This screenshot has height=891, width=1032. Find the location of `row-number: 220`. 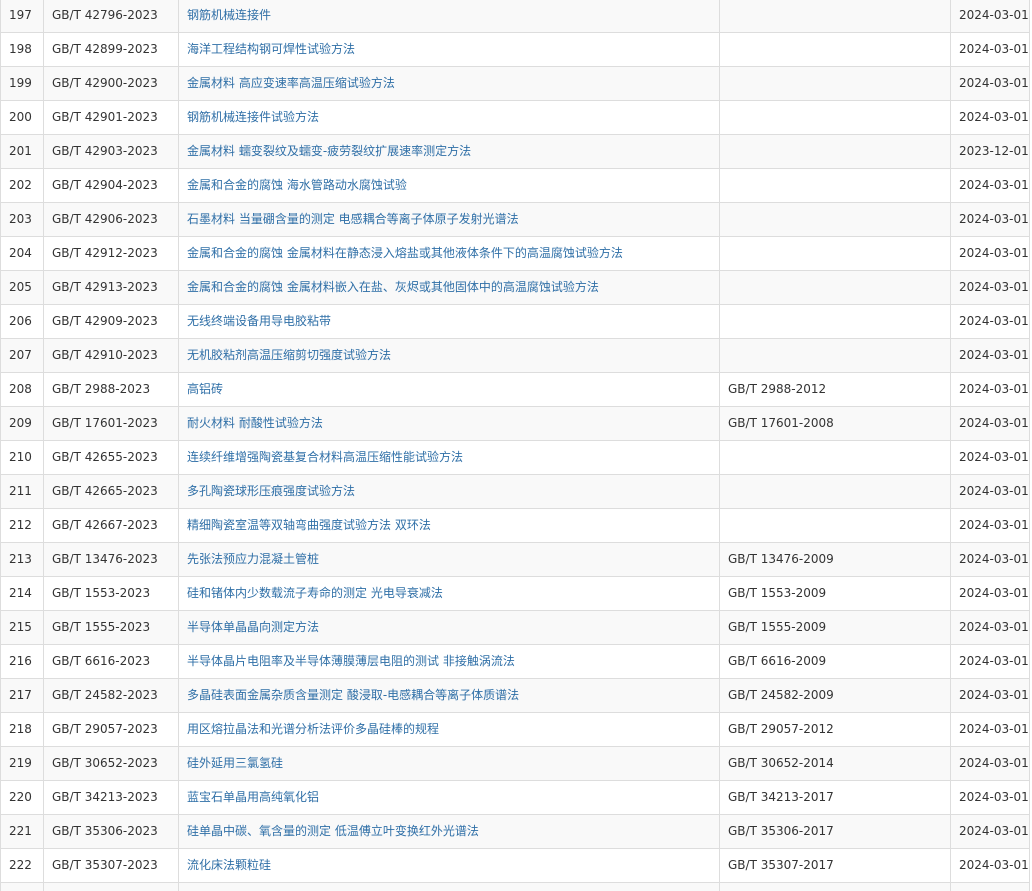

row-number: 220 is located at coordinates (22, 797).